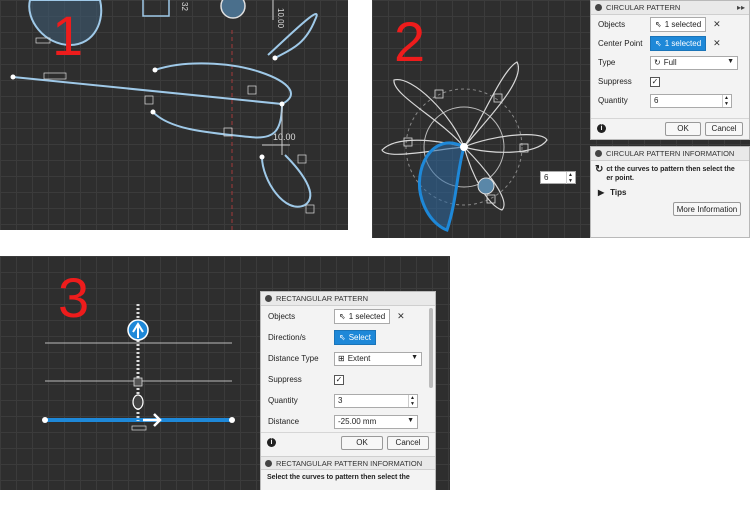 The image size is (750, 532). I want to click on center-point-label: Center Point, so click(620, 43).